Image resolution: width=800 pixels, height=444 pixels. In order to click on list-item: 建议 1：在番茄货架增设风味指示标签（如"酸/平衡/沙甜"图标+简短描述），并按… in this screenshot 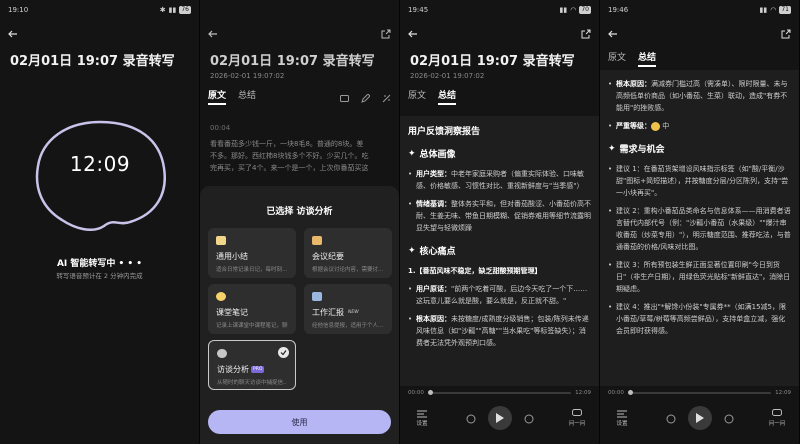, I will do `click(699, 181)`.